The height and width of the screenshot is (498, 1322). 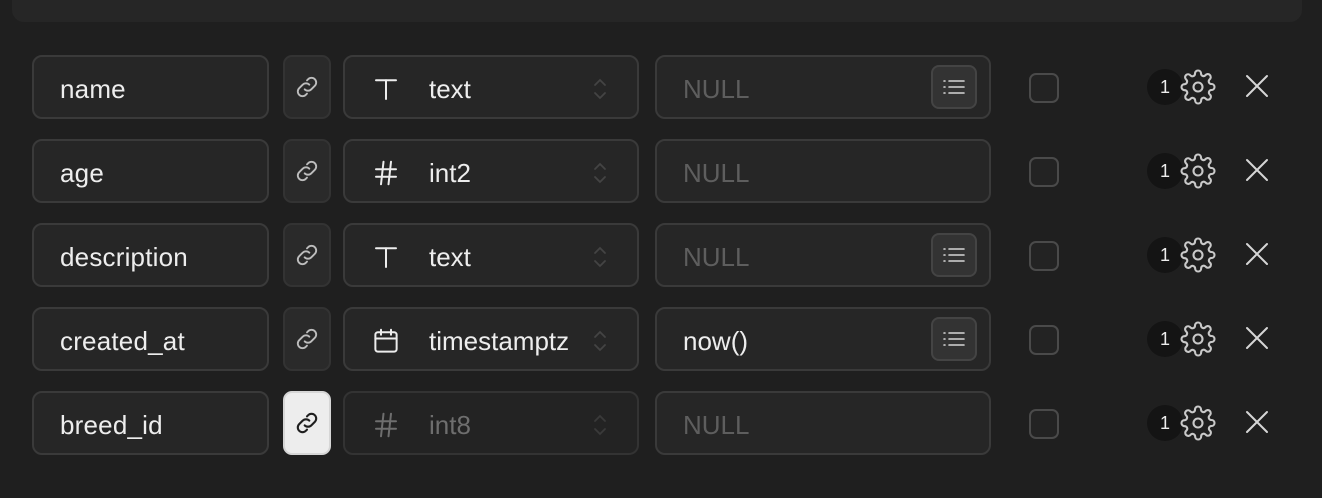 I want to click on column-name-input: age, so click(x=150, y=171).